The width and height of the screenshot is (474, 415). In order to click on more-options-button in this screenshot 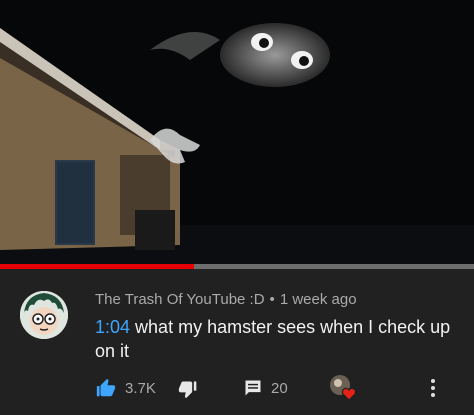, I will do `click(433, 389)`.